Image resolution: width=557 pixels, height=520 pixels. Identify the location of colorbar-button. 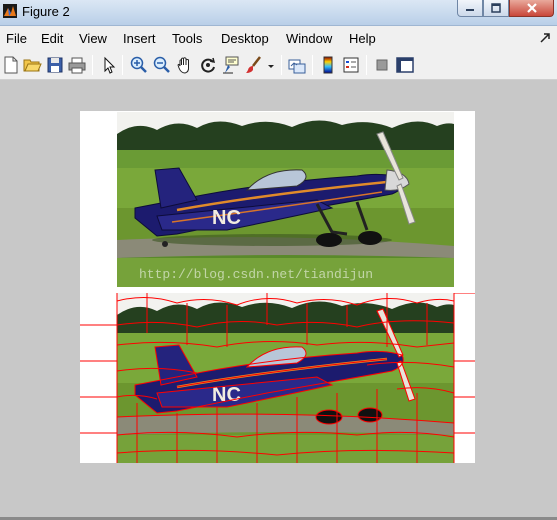
(328, 65).